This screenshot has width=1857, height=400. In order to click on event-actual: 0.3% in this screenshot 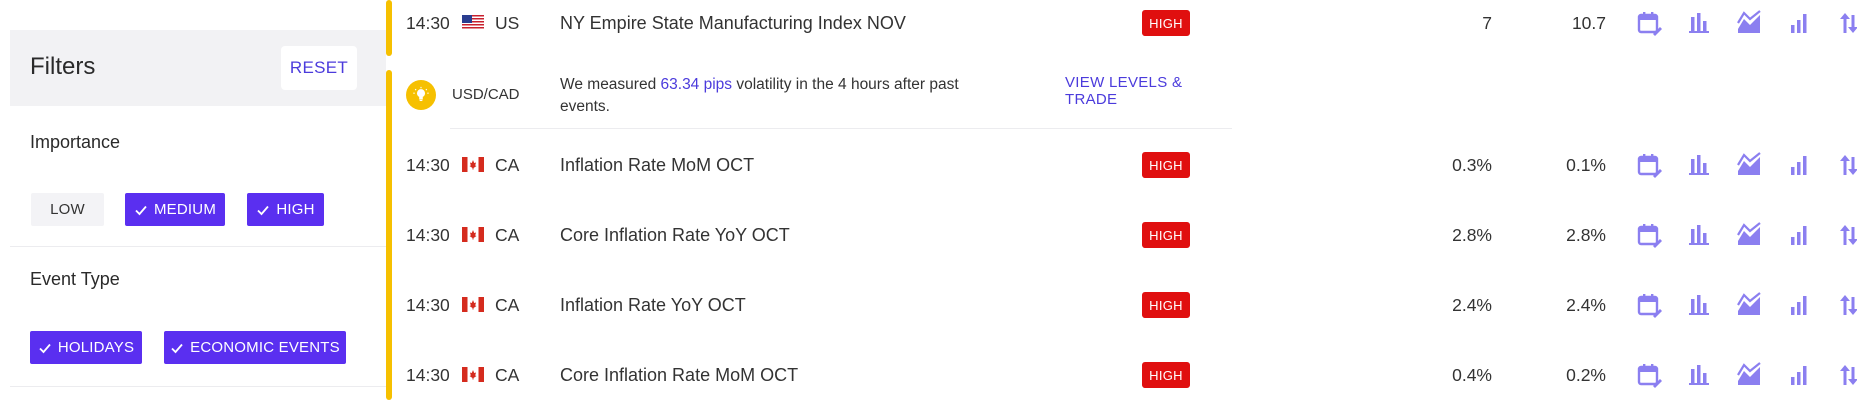, I will do `click(1472, 164)`.